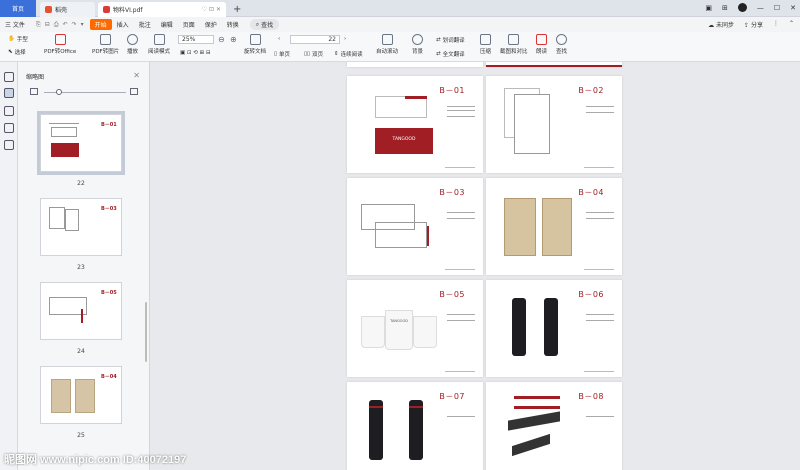 The height and width of the screenshot is (470, 800). Describe the element at coordinates (38, 25) in the screenshot. I see `open-icon: ⎘` at that location.